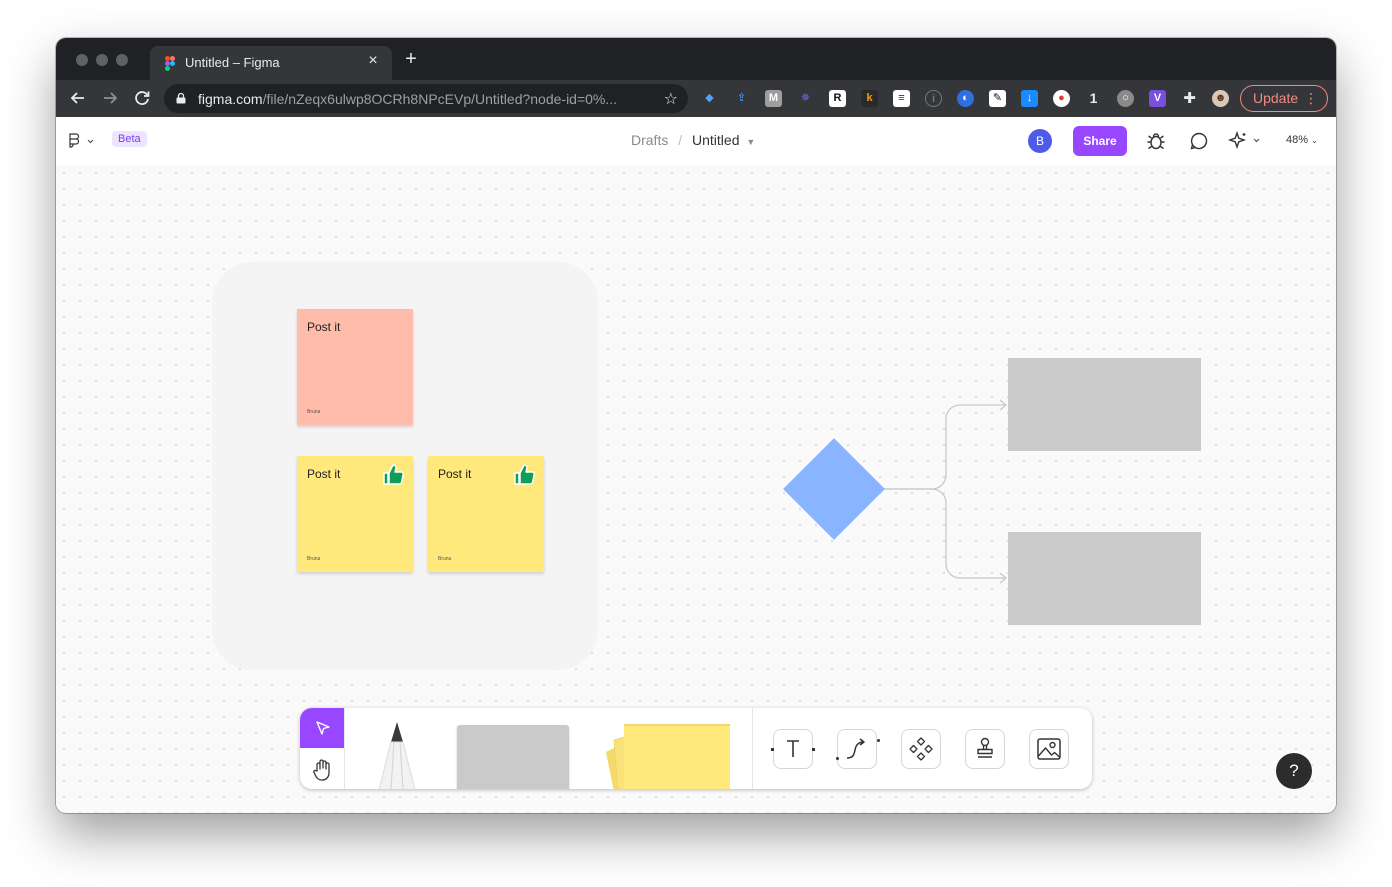  Describe the element at coordinates (997, 98) in the screenshot. I see `edit-extension-icon: ✎` at that location.